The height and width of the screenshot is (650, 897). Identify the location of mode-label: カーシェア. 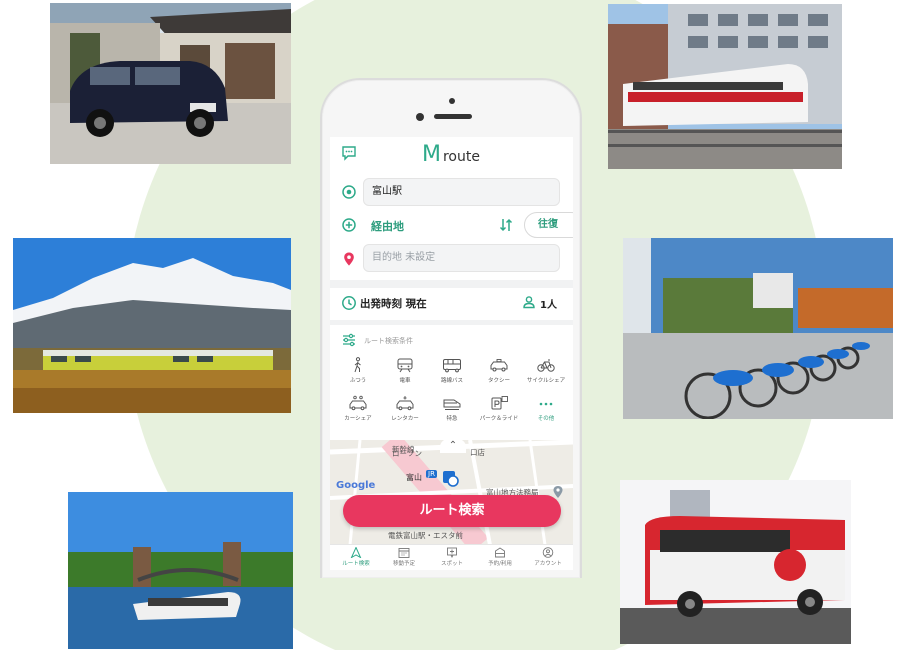
(358, 419).